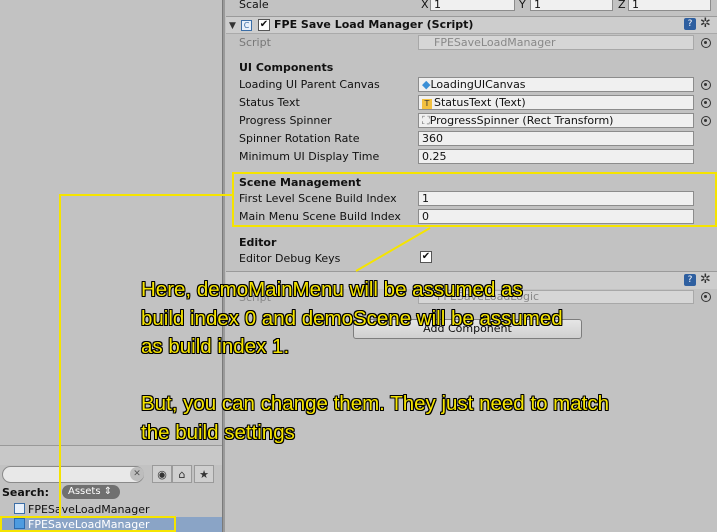 The width and height of the screenshot is (717, 532). I want to click on scale-x-label: X, so click(425, 5).